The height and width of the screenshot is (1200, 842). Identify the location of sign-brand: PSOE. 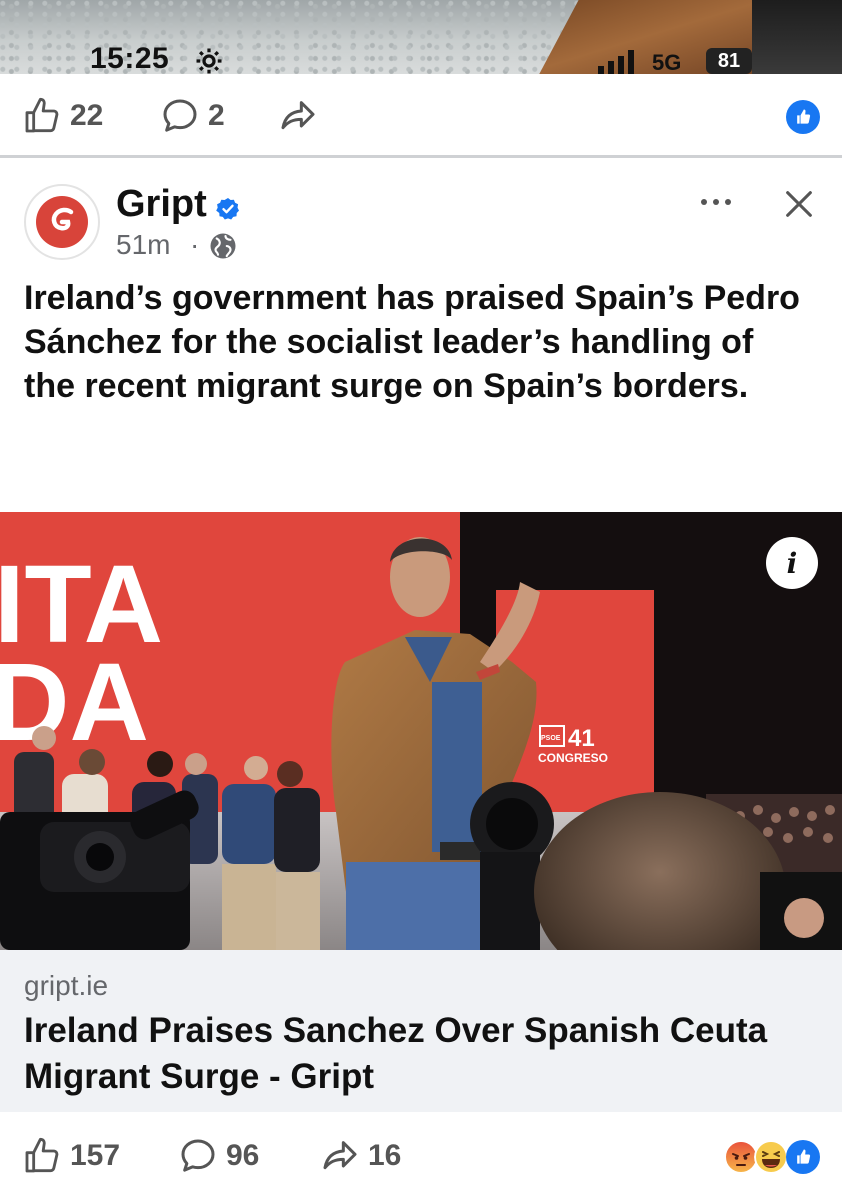
(551, 738).